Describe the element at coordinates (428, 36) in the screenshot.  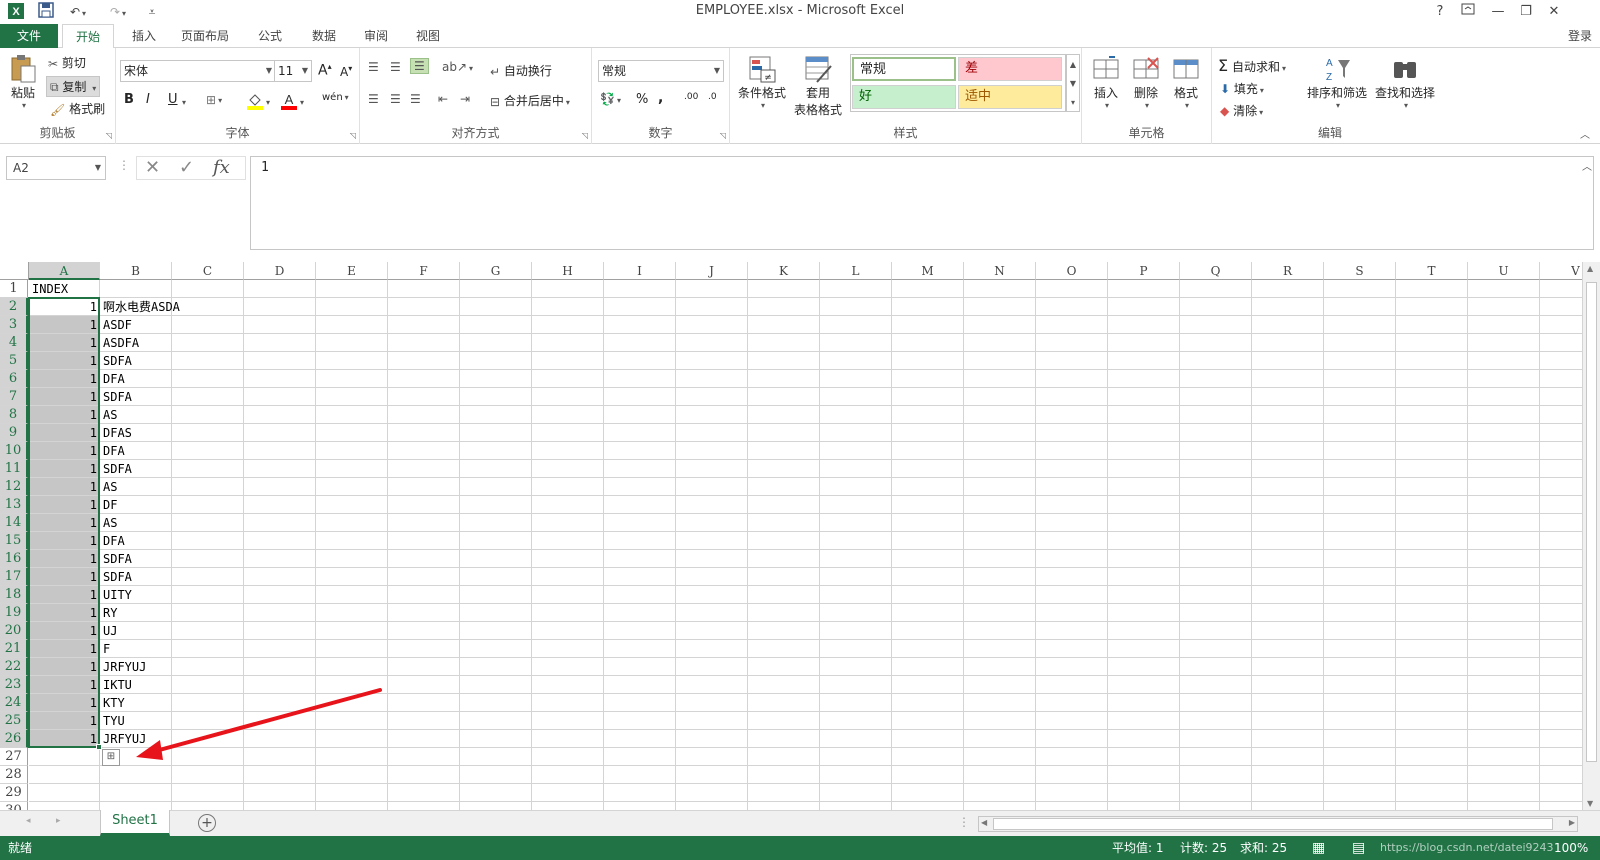
I see `tab-view: 视图` at that location.